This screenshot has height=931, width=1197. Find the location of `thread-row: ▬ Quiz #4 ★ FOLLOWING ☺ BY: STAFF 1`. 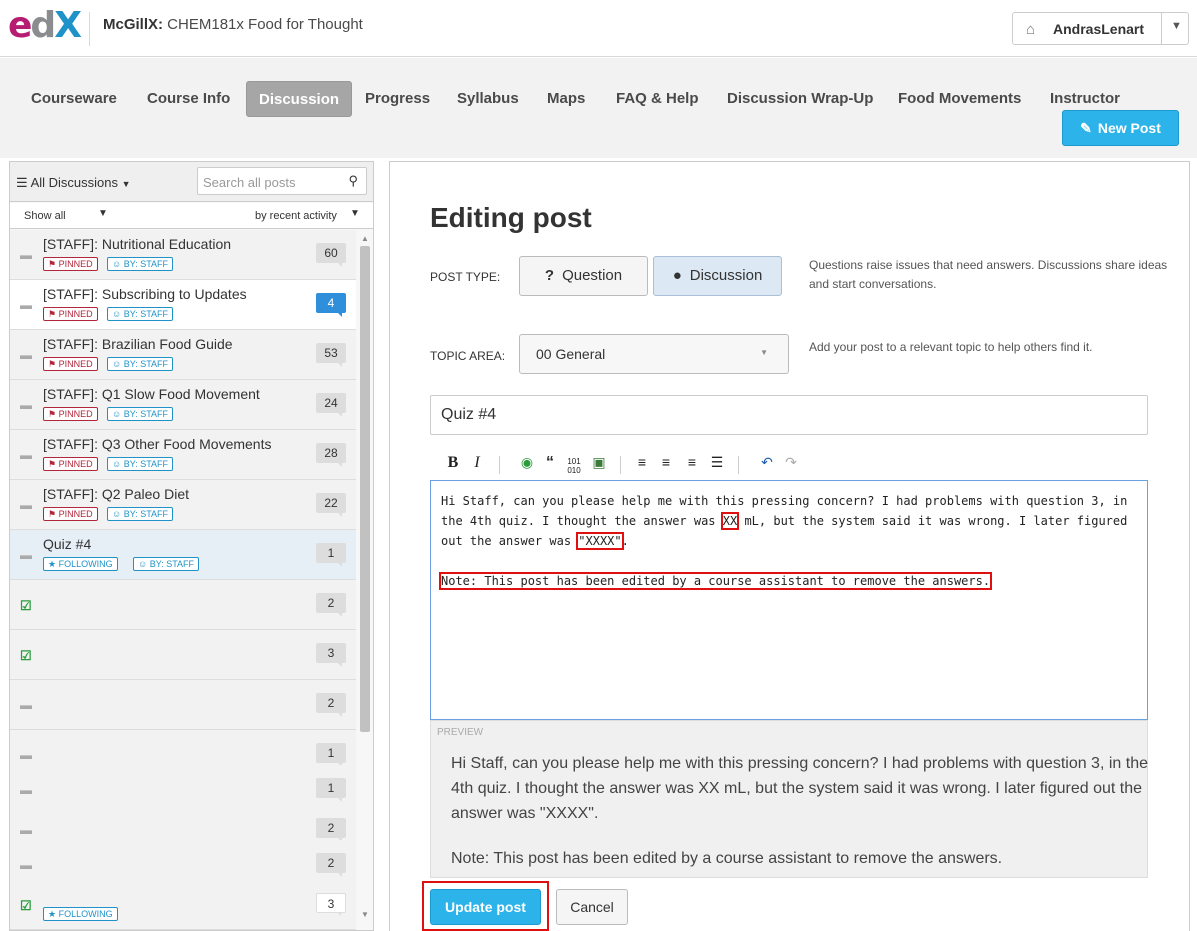

thread-row: ▬ Quiz #4 ★ FOLLOWING ☺ BY: STAFF 1 is located at coordinates (183, 555).